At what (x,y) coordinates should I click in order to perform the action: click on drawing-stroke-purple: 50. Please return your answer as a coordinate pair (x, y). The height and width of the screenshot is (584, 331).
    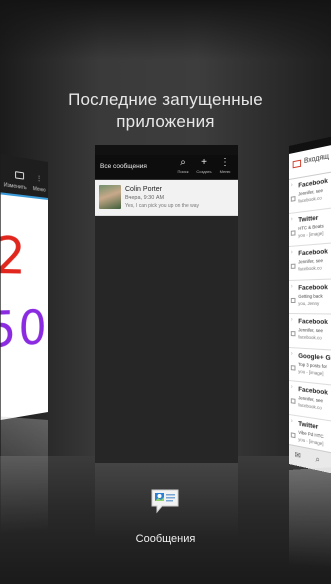
    Looking at the image, I should click on (24, 329).